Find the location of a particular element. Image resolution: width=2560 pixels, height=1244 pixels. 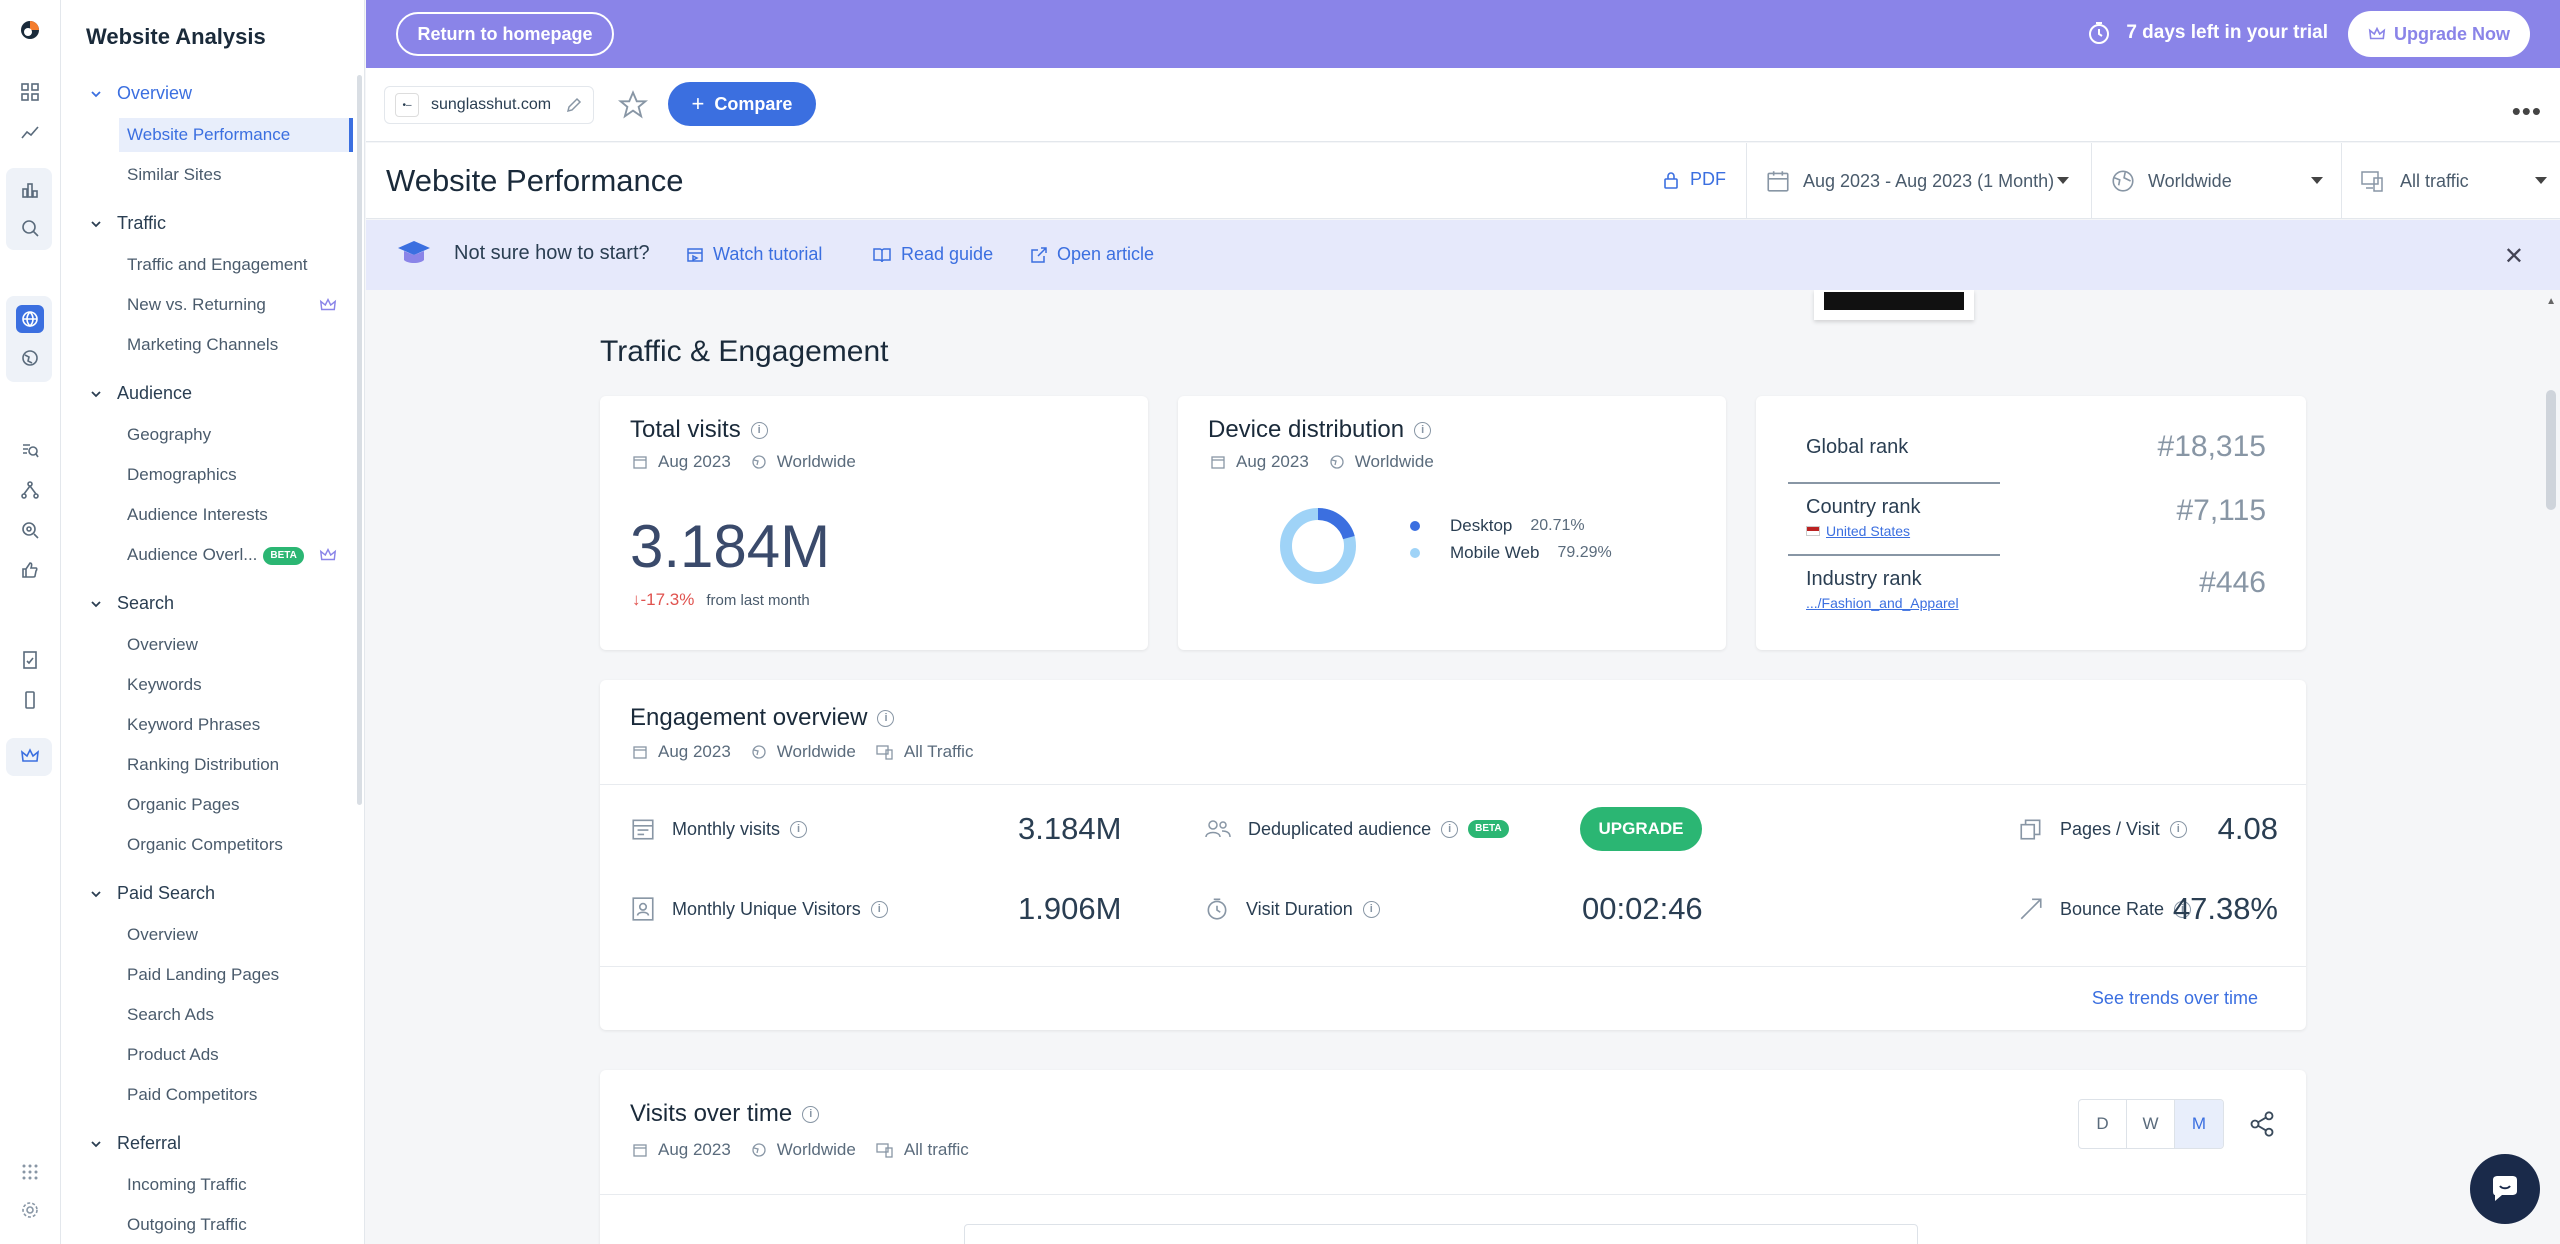

sidebar-item-keywords: Keywords is located at coordinates (236, 685).